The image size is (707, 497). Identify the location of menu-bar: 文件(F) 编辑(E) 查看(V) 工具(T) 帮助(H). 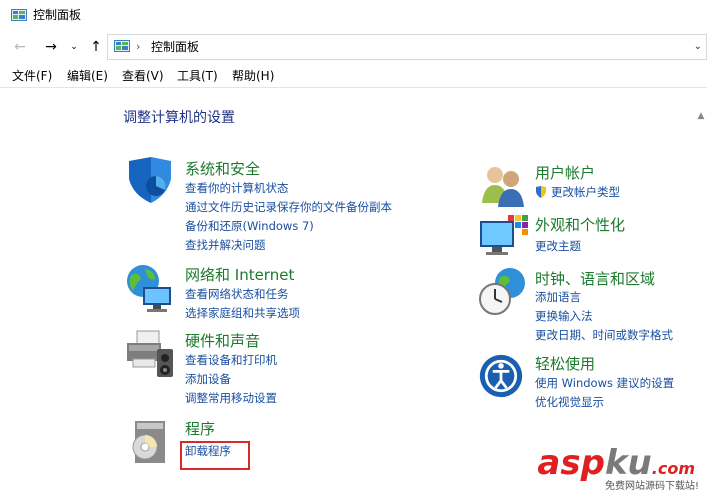
(353, 76).